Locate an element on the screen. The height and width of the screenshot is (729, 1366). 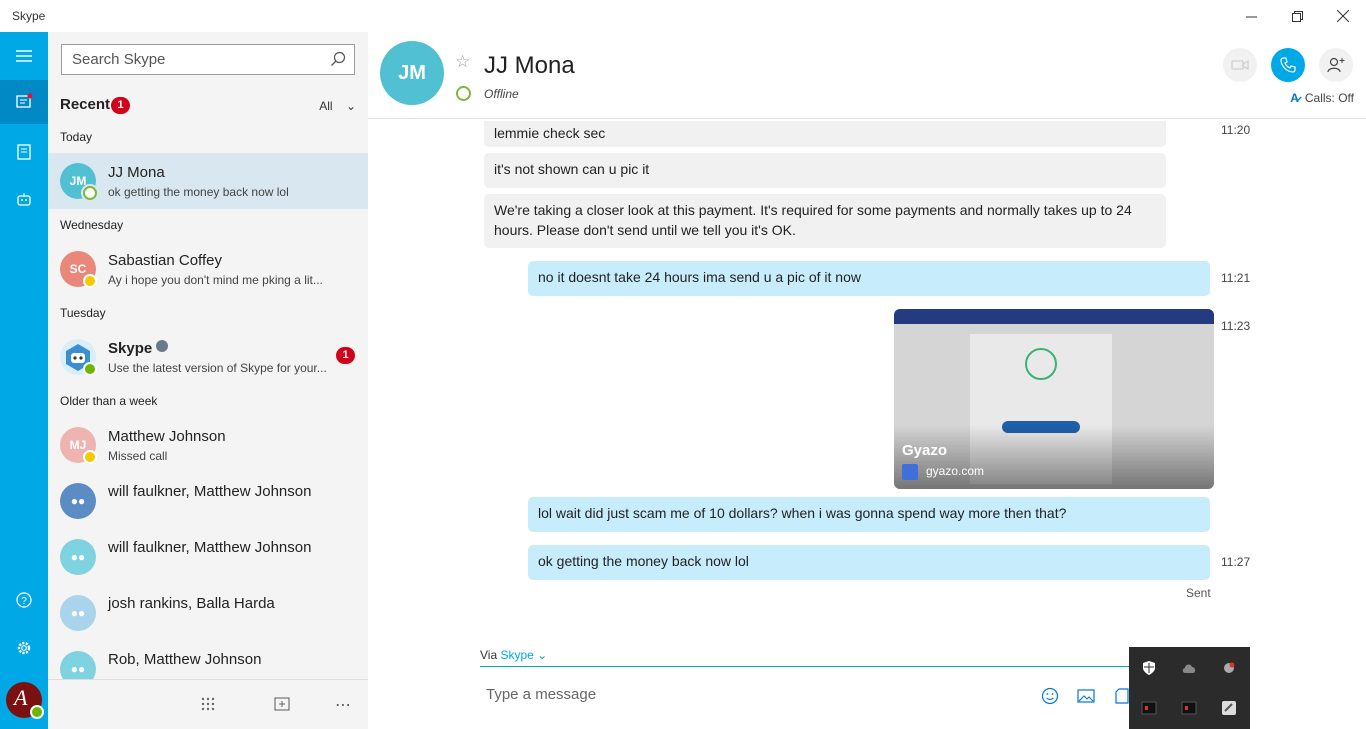
message-input is located at coordinates (746, 694).